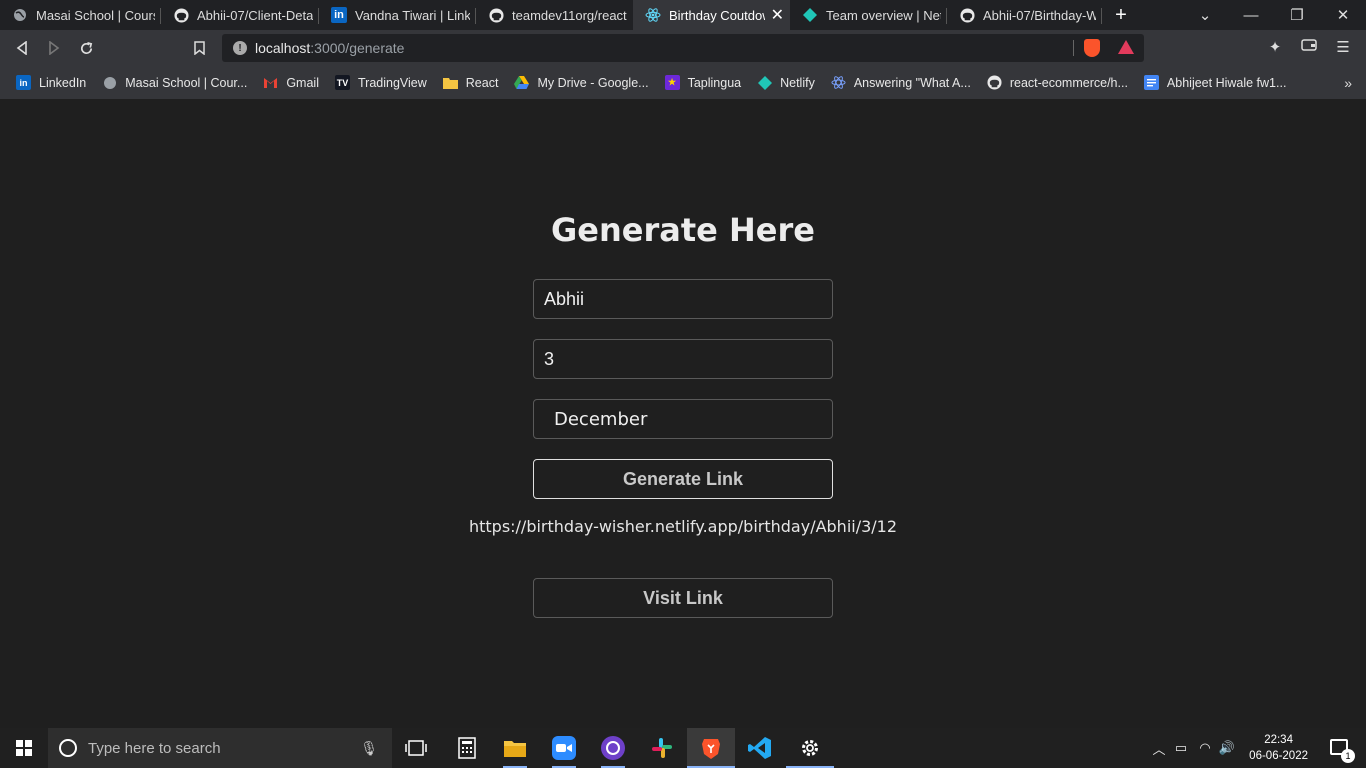 The image size is (1366, 768). What do you see at coordinates (240, 48) in the screenshot?
I see `site-info-icon: !` at bounding box center [240, 48].